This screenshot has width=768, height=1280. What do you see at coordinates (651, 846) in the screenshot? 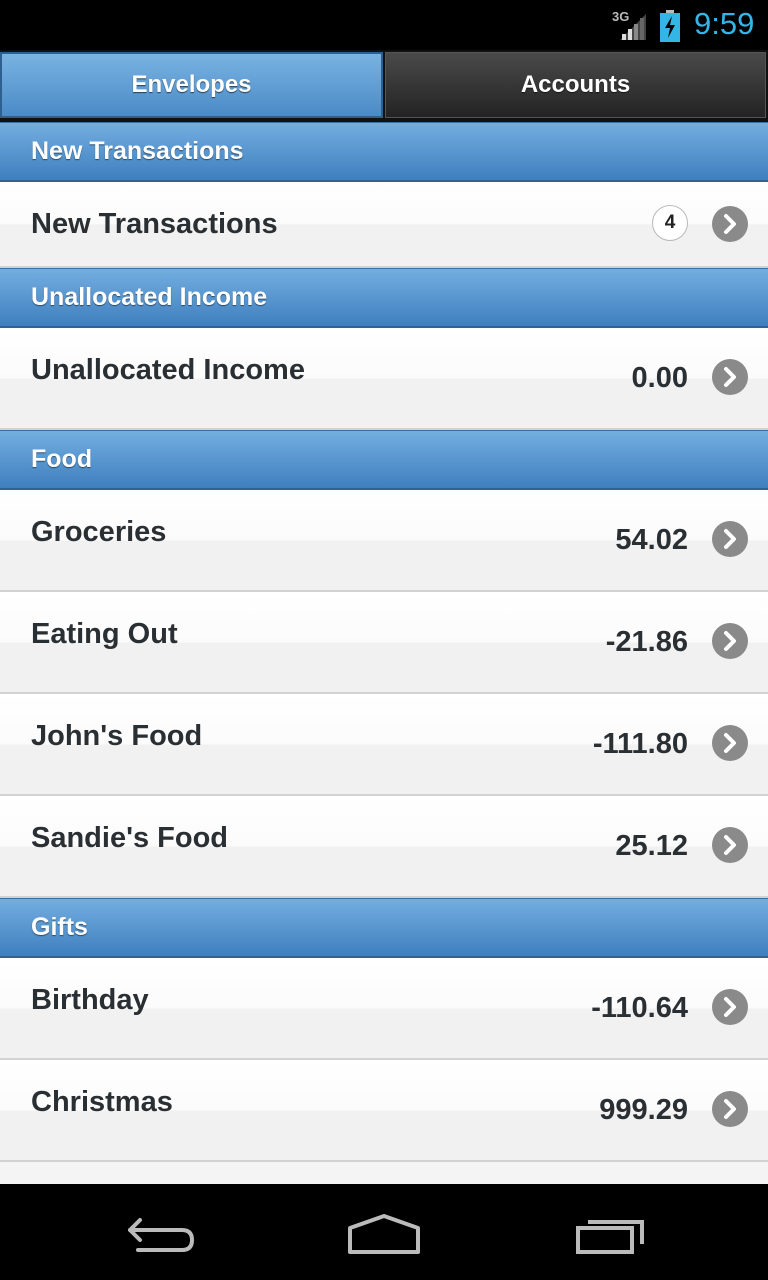
I see `row-amount: 25.12` at bounding box center [651, 846].